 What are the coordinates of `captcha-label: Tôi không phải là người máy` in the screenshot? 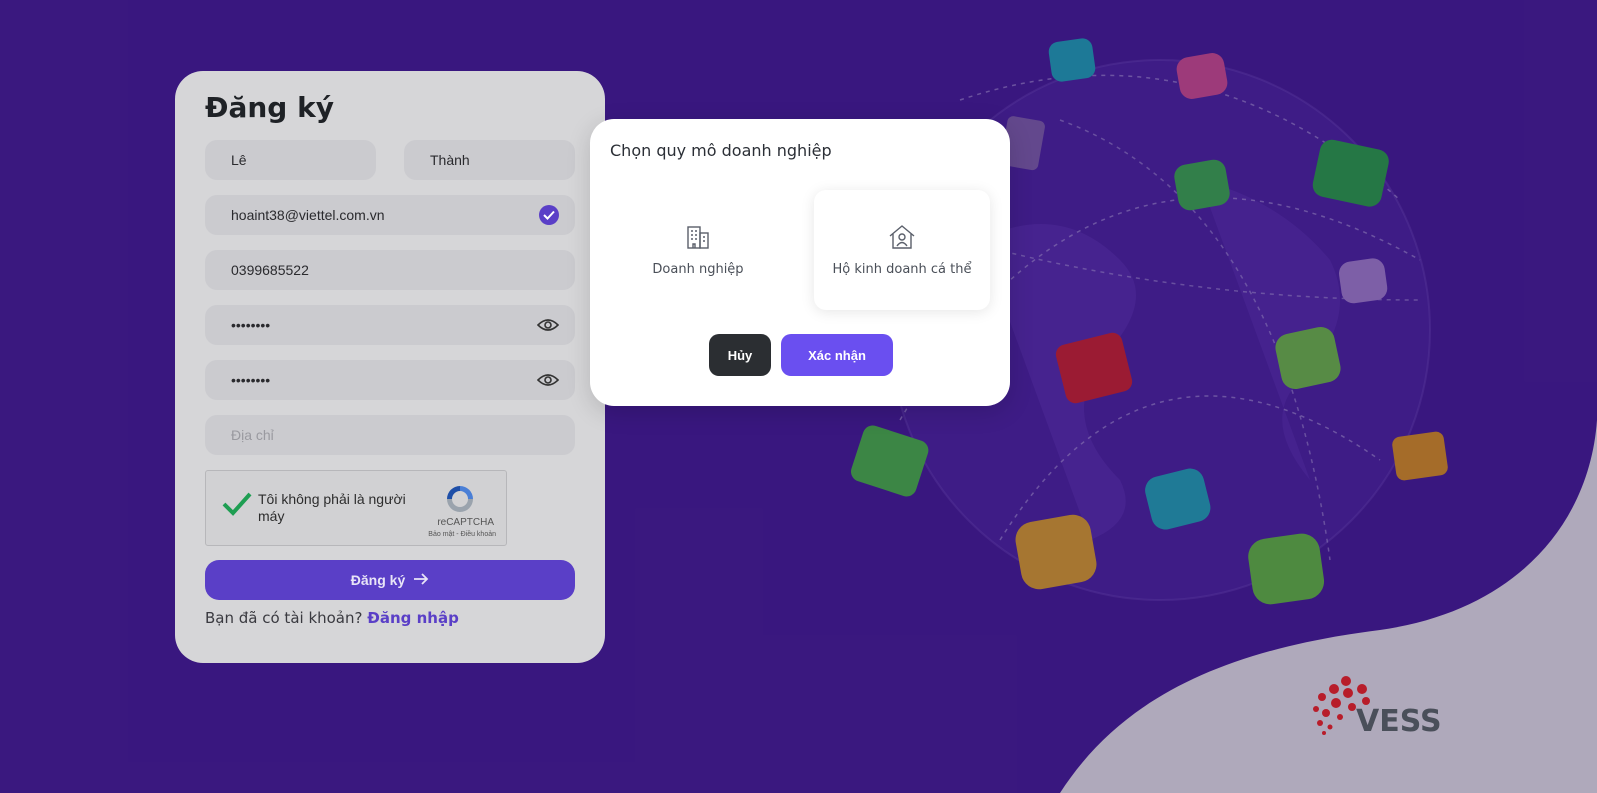 It's located at (332, 507).